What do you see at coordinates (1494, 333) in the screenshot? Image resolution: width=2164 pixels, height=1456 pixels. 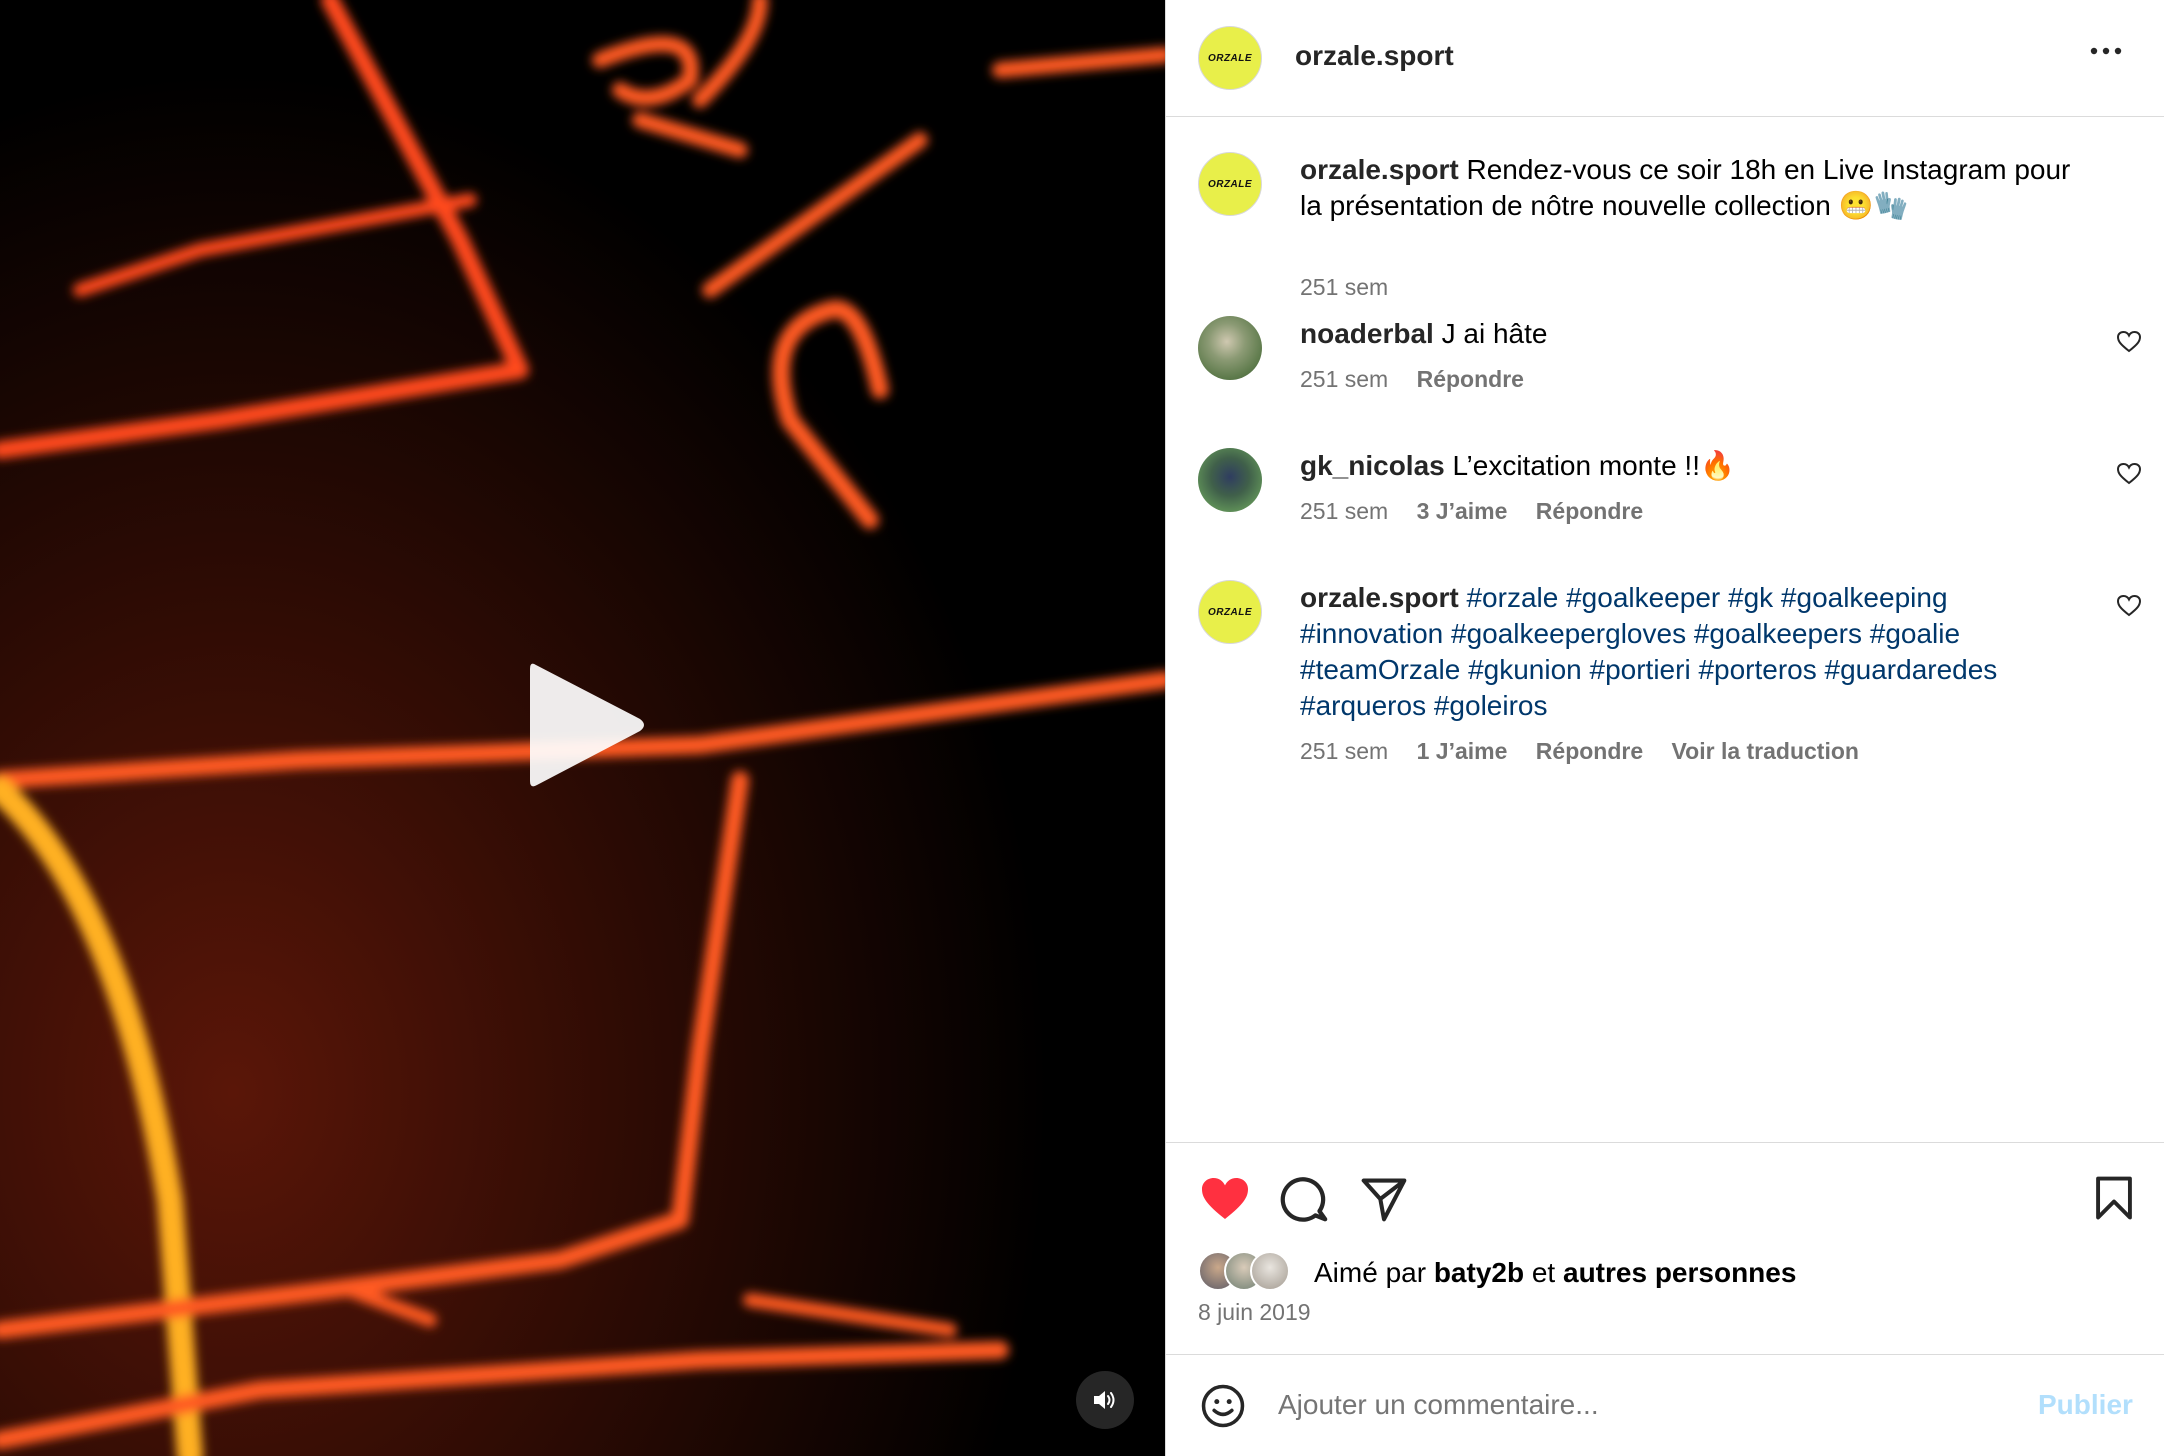 I see `comment-text: J ai hâte` at bounding box center [1494, 333].